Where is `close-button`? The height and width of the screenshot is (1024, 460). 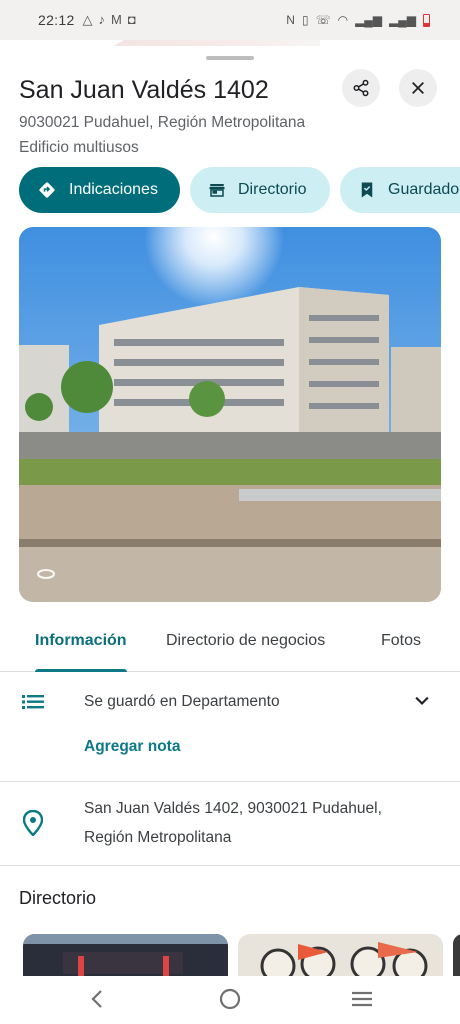
close-button is located at coordinates (418, 88).